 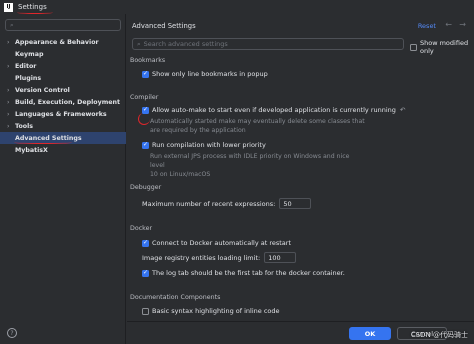 What do you see at coordinates (227, 203) in the screenshot?
I see `max-recent-expressions-row: Maximum number of recent expressions: 50` at bounding box center [227, 203].